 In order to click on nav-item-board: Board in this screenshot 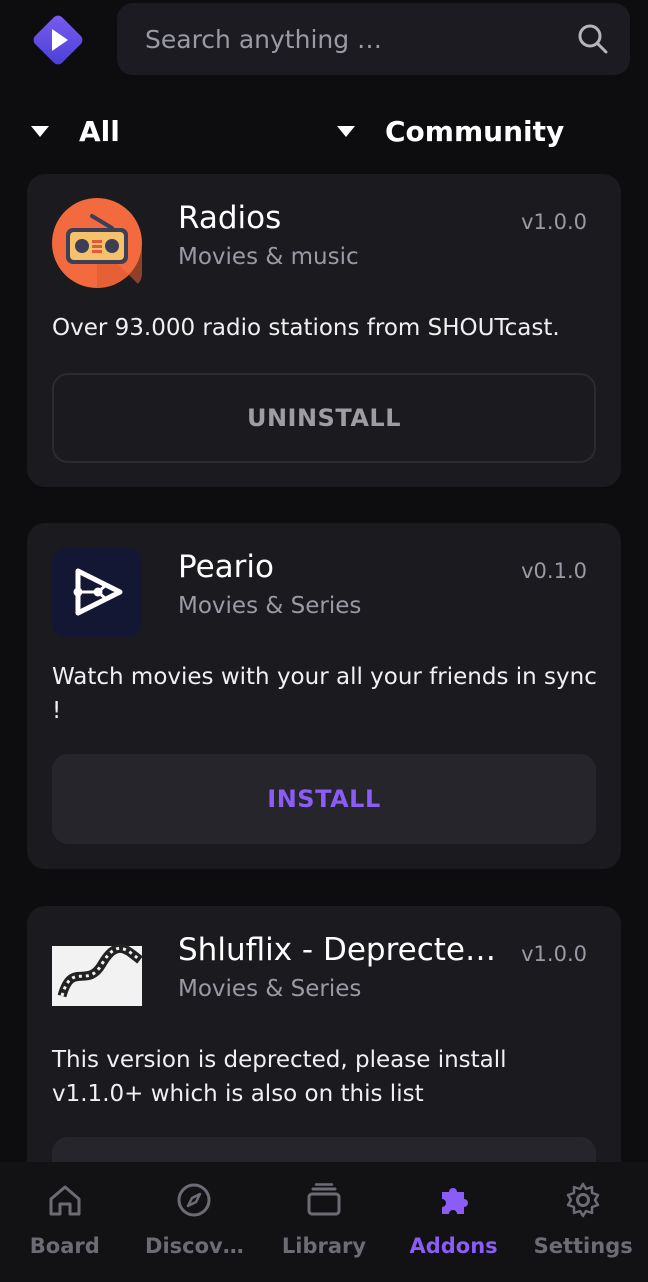, I will do `click(65, 1210)`.